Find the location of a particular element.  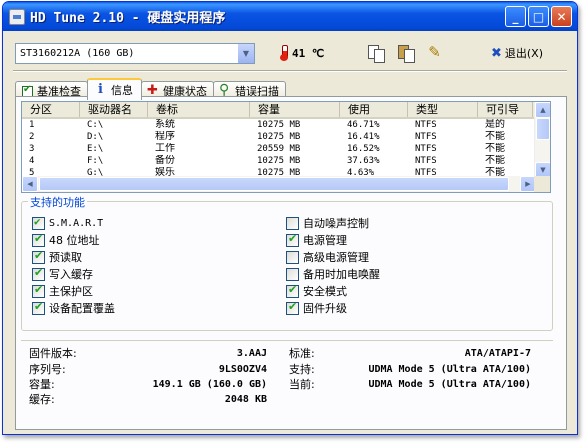

horizontal-scrollbar: ◀ ▶ is located at coordinates (279, 184).